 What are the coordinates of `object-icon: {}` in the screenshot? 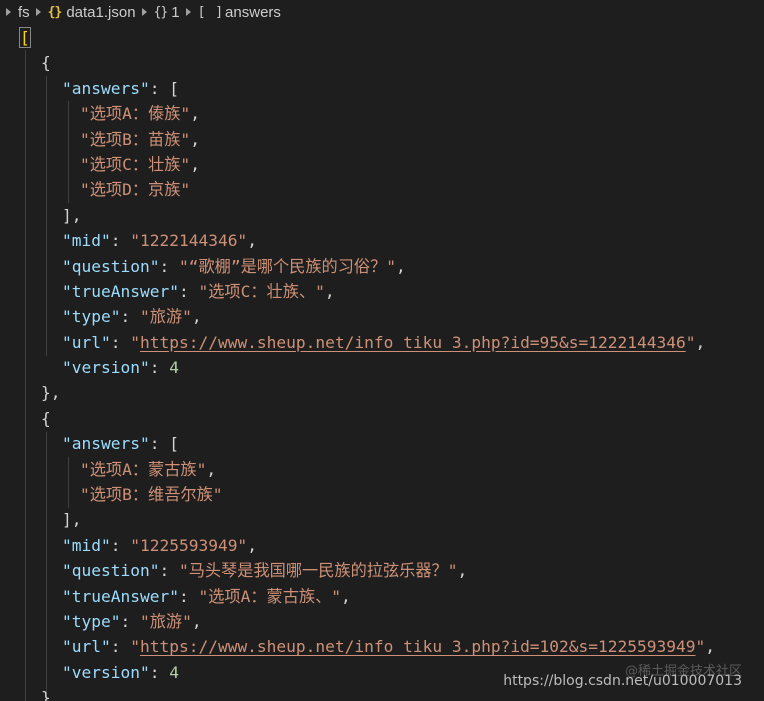 It's located at (161, 12).